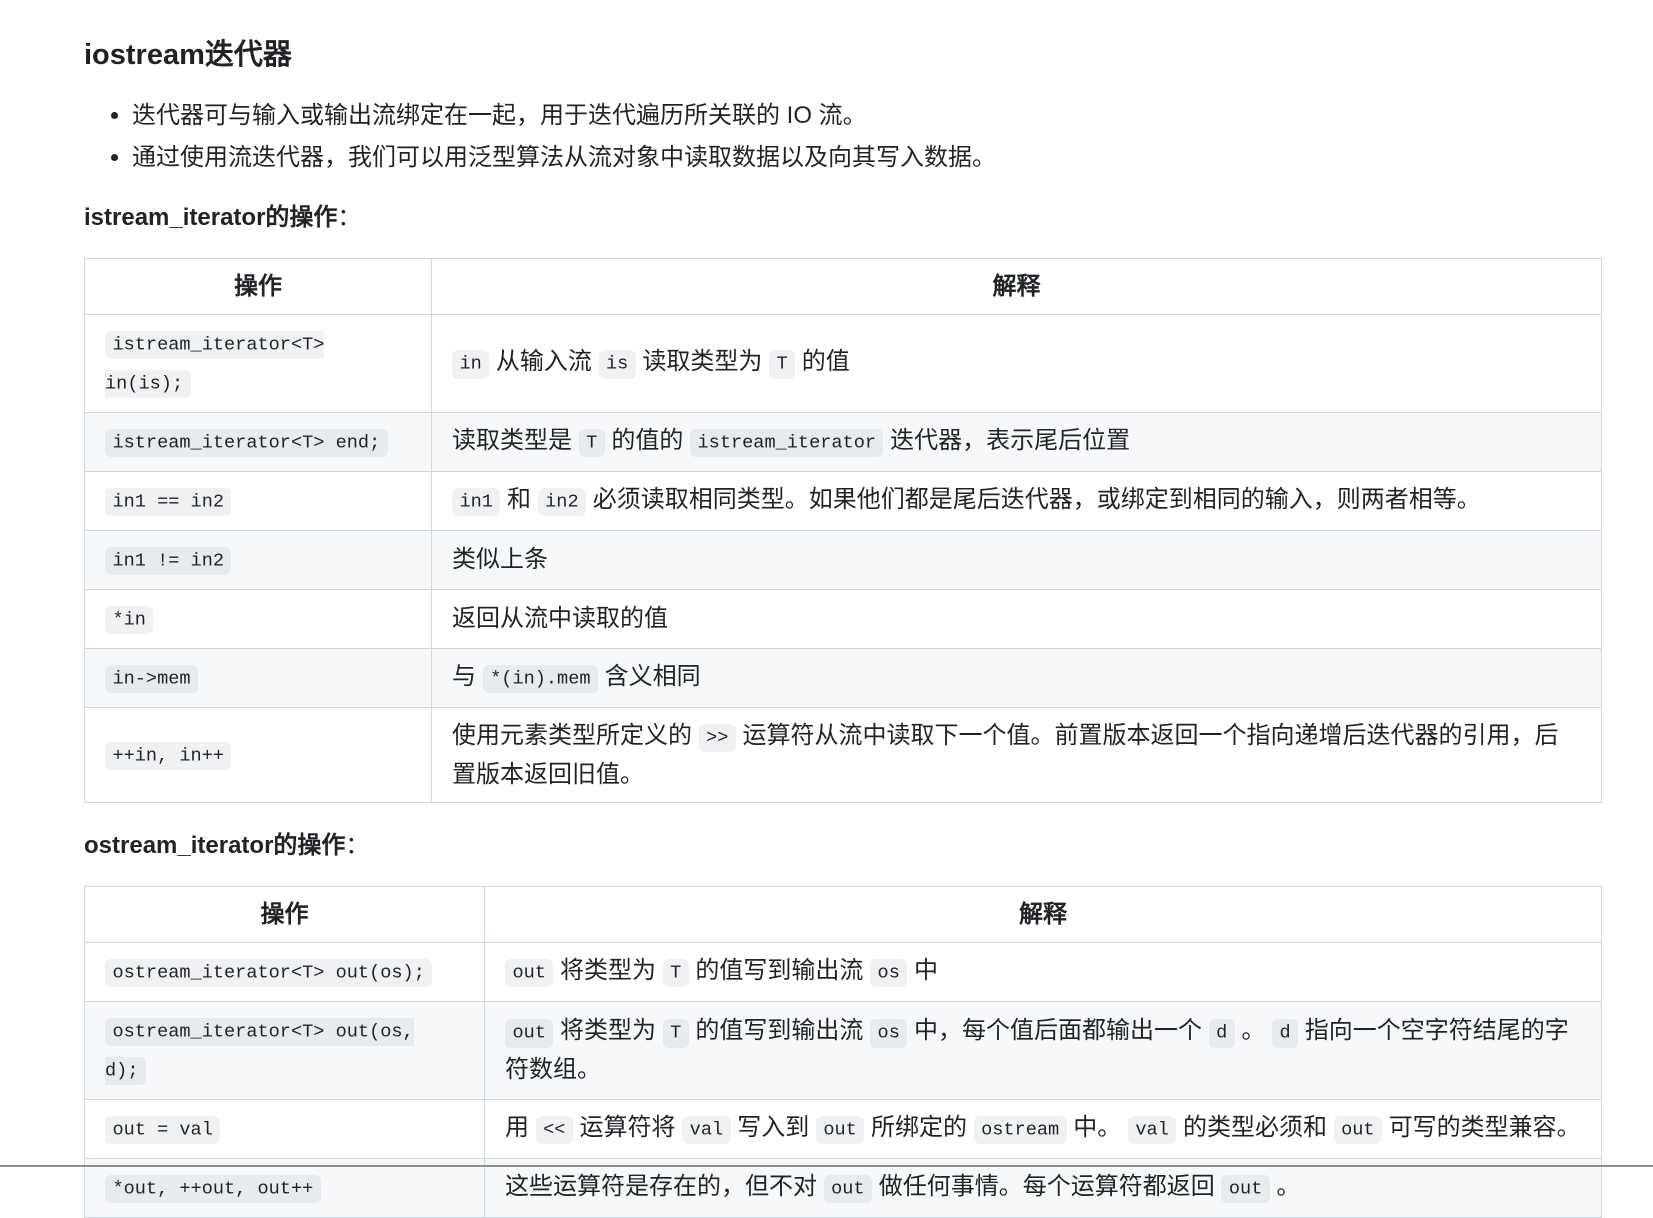 Image resolution: width=1653 pixels, height=1218 pixels. I want to click on inline-code: in->mem, so click(151, 679).